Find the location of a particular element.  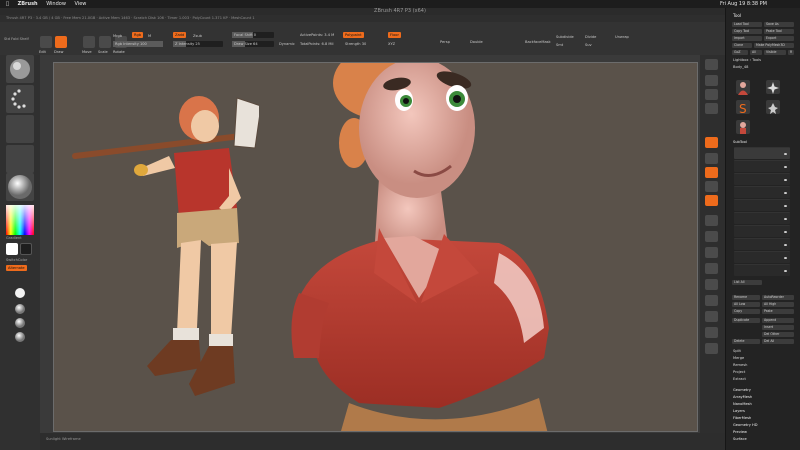

alpha-thumbnail is located at coordinates (20, 129).